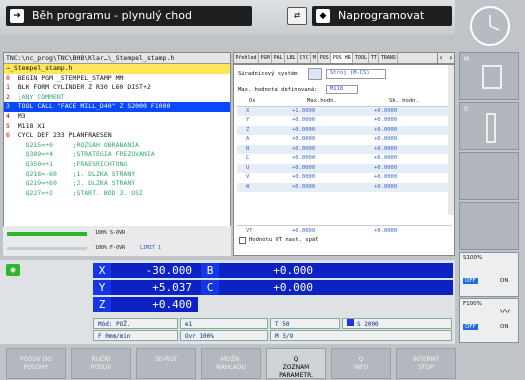  What do you see at coordinates (248, 110) in the screenshot?
I see `axis: X` at bounding box center [248, 110].